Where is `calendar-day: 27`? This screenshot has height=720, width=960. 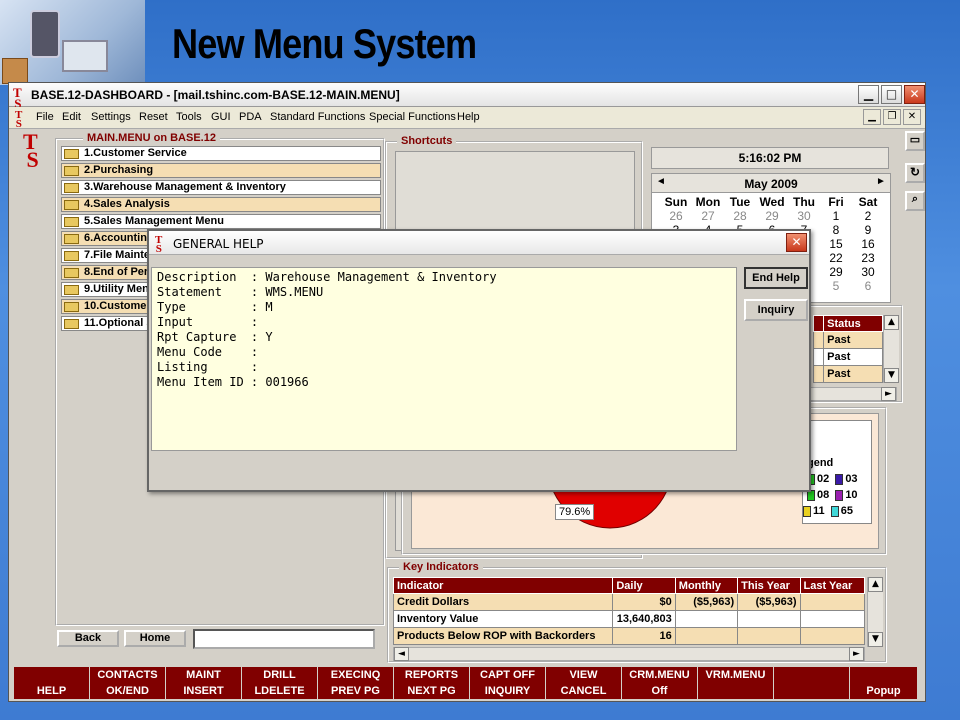 calendar-day: 27 is located at coordinates (708, 216).